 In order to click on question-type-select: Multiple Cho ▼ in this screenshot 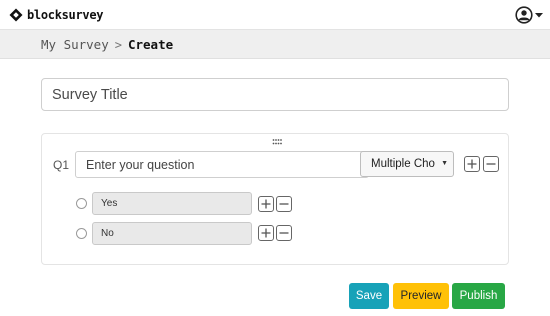, I will do `click(407, 164)`.